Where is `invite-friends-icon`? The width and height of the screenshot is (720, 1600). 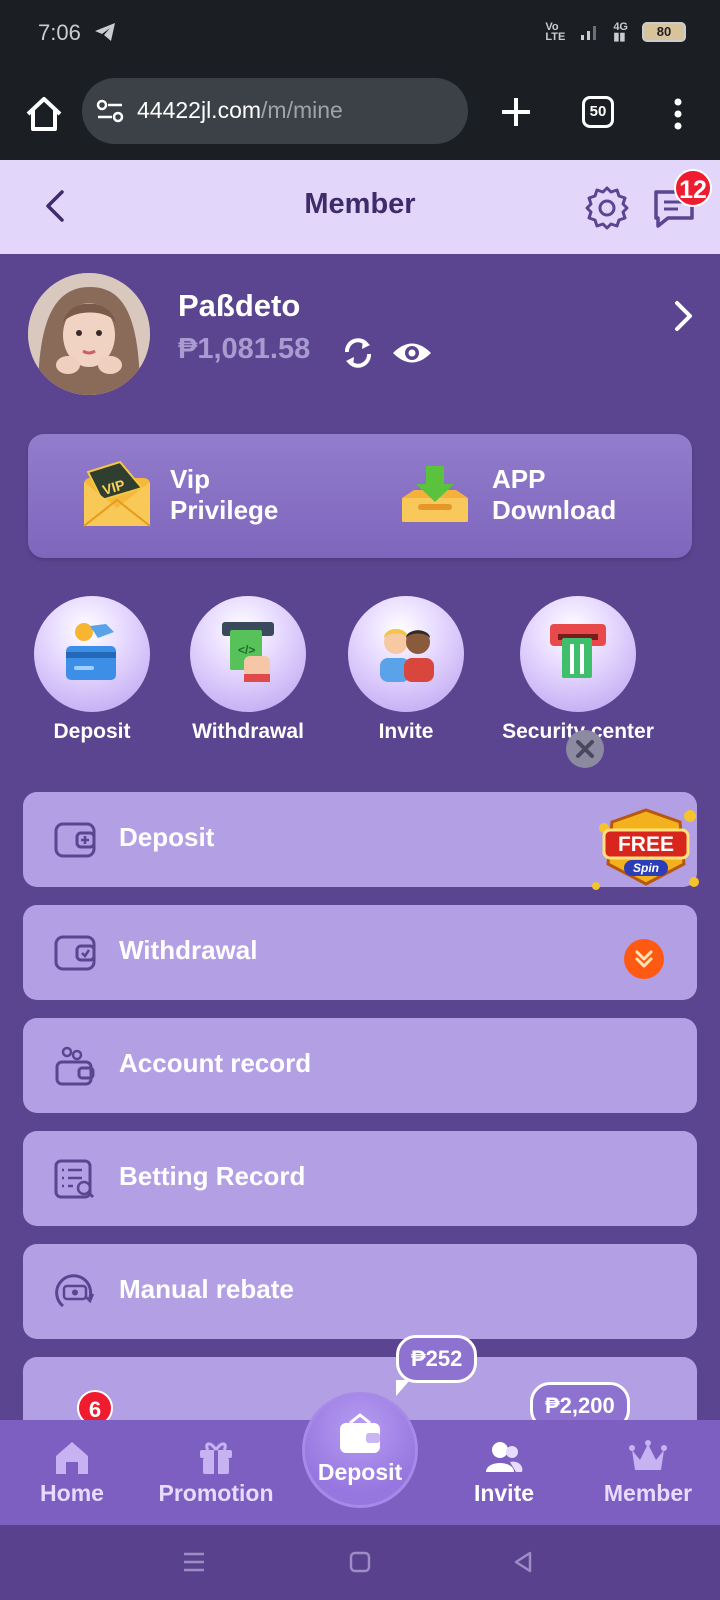 invite-friends-icon is located at coordinates (407, 655).